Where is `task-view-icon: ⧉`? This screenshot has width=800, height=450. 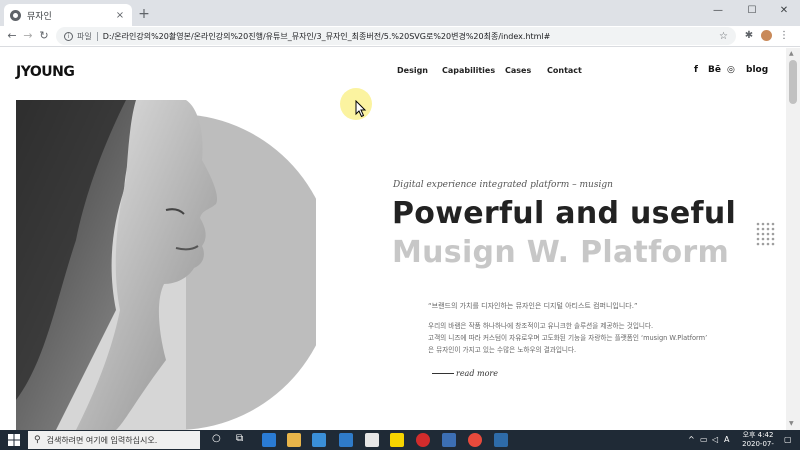
task-view-icon: ⧉ is located at coordinates (239, 438).